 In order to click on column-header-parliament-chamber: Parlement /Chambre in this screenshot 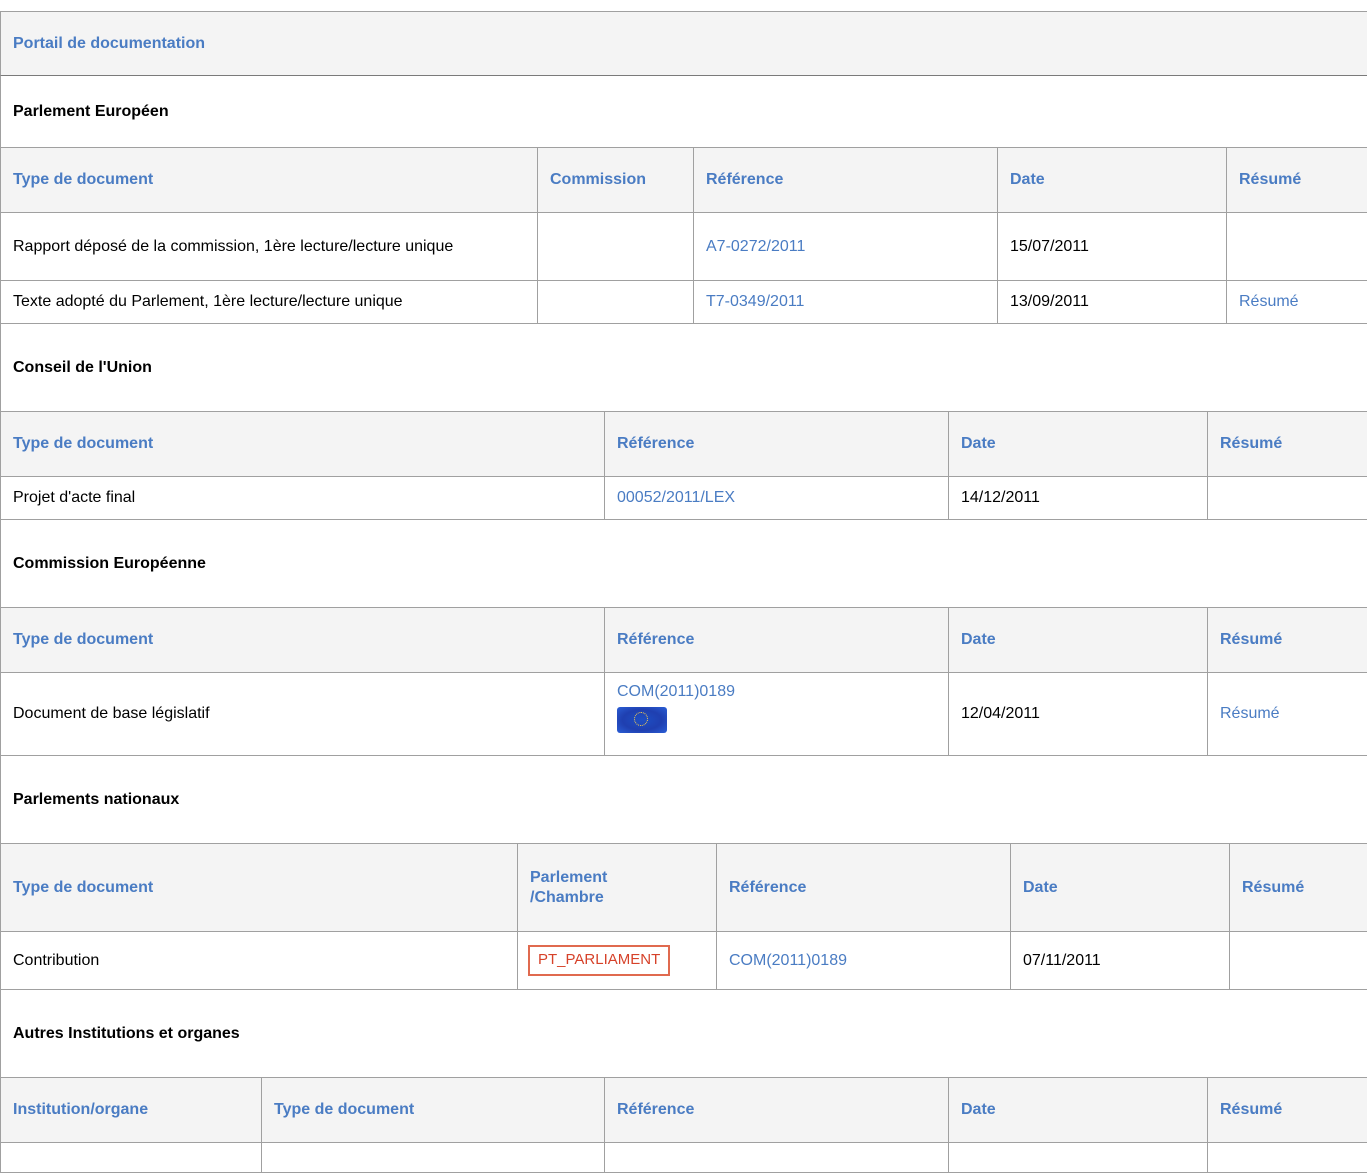, I will do `click(617, 888)`.